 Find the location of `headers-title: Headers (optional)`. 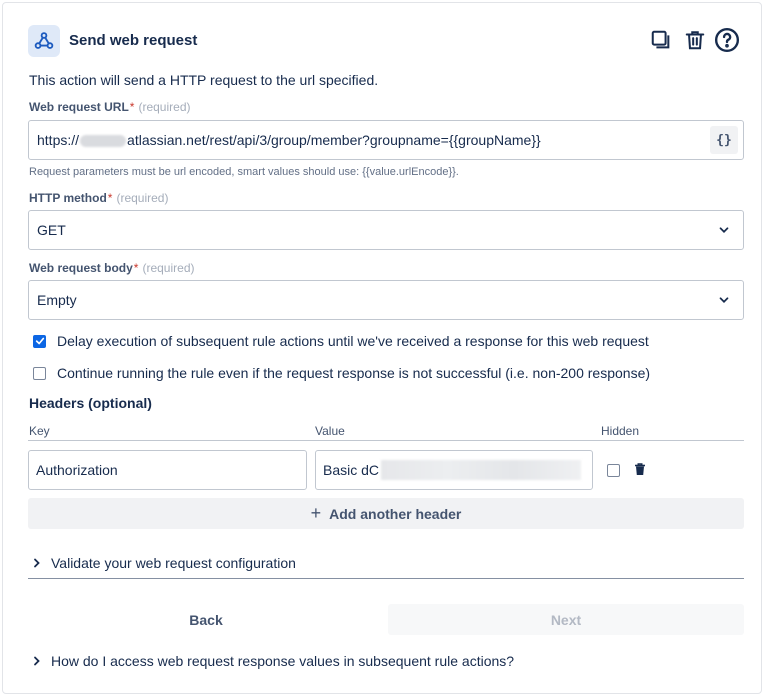

headers-title: Headers (optional) is located at coordinates (90, 403).